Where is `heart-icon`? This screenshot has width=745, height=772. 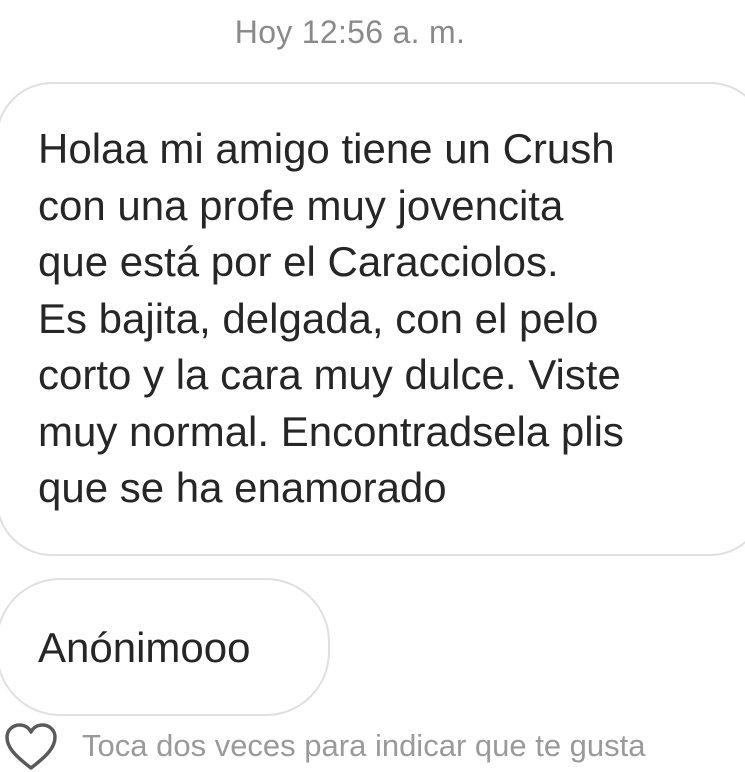 heart-icon is located at coordinates (31, 747).